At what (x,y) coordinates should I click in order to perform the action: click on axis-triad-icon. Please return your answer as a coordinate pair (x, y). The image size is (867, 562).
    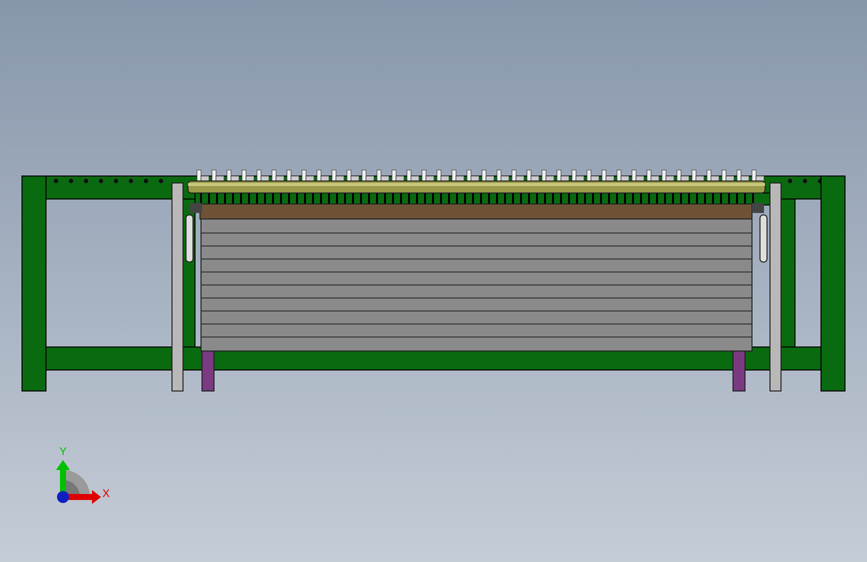
    Looking at the image, I should click on (78, 482).